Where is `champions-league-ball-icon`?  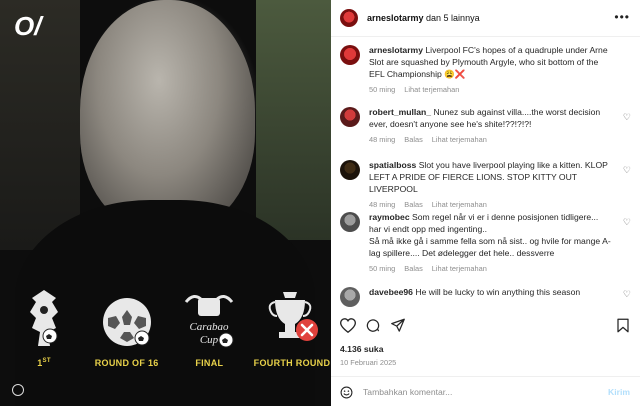
champions-league-ball-icon is located at coordinates (126, 322).